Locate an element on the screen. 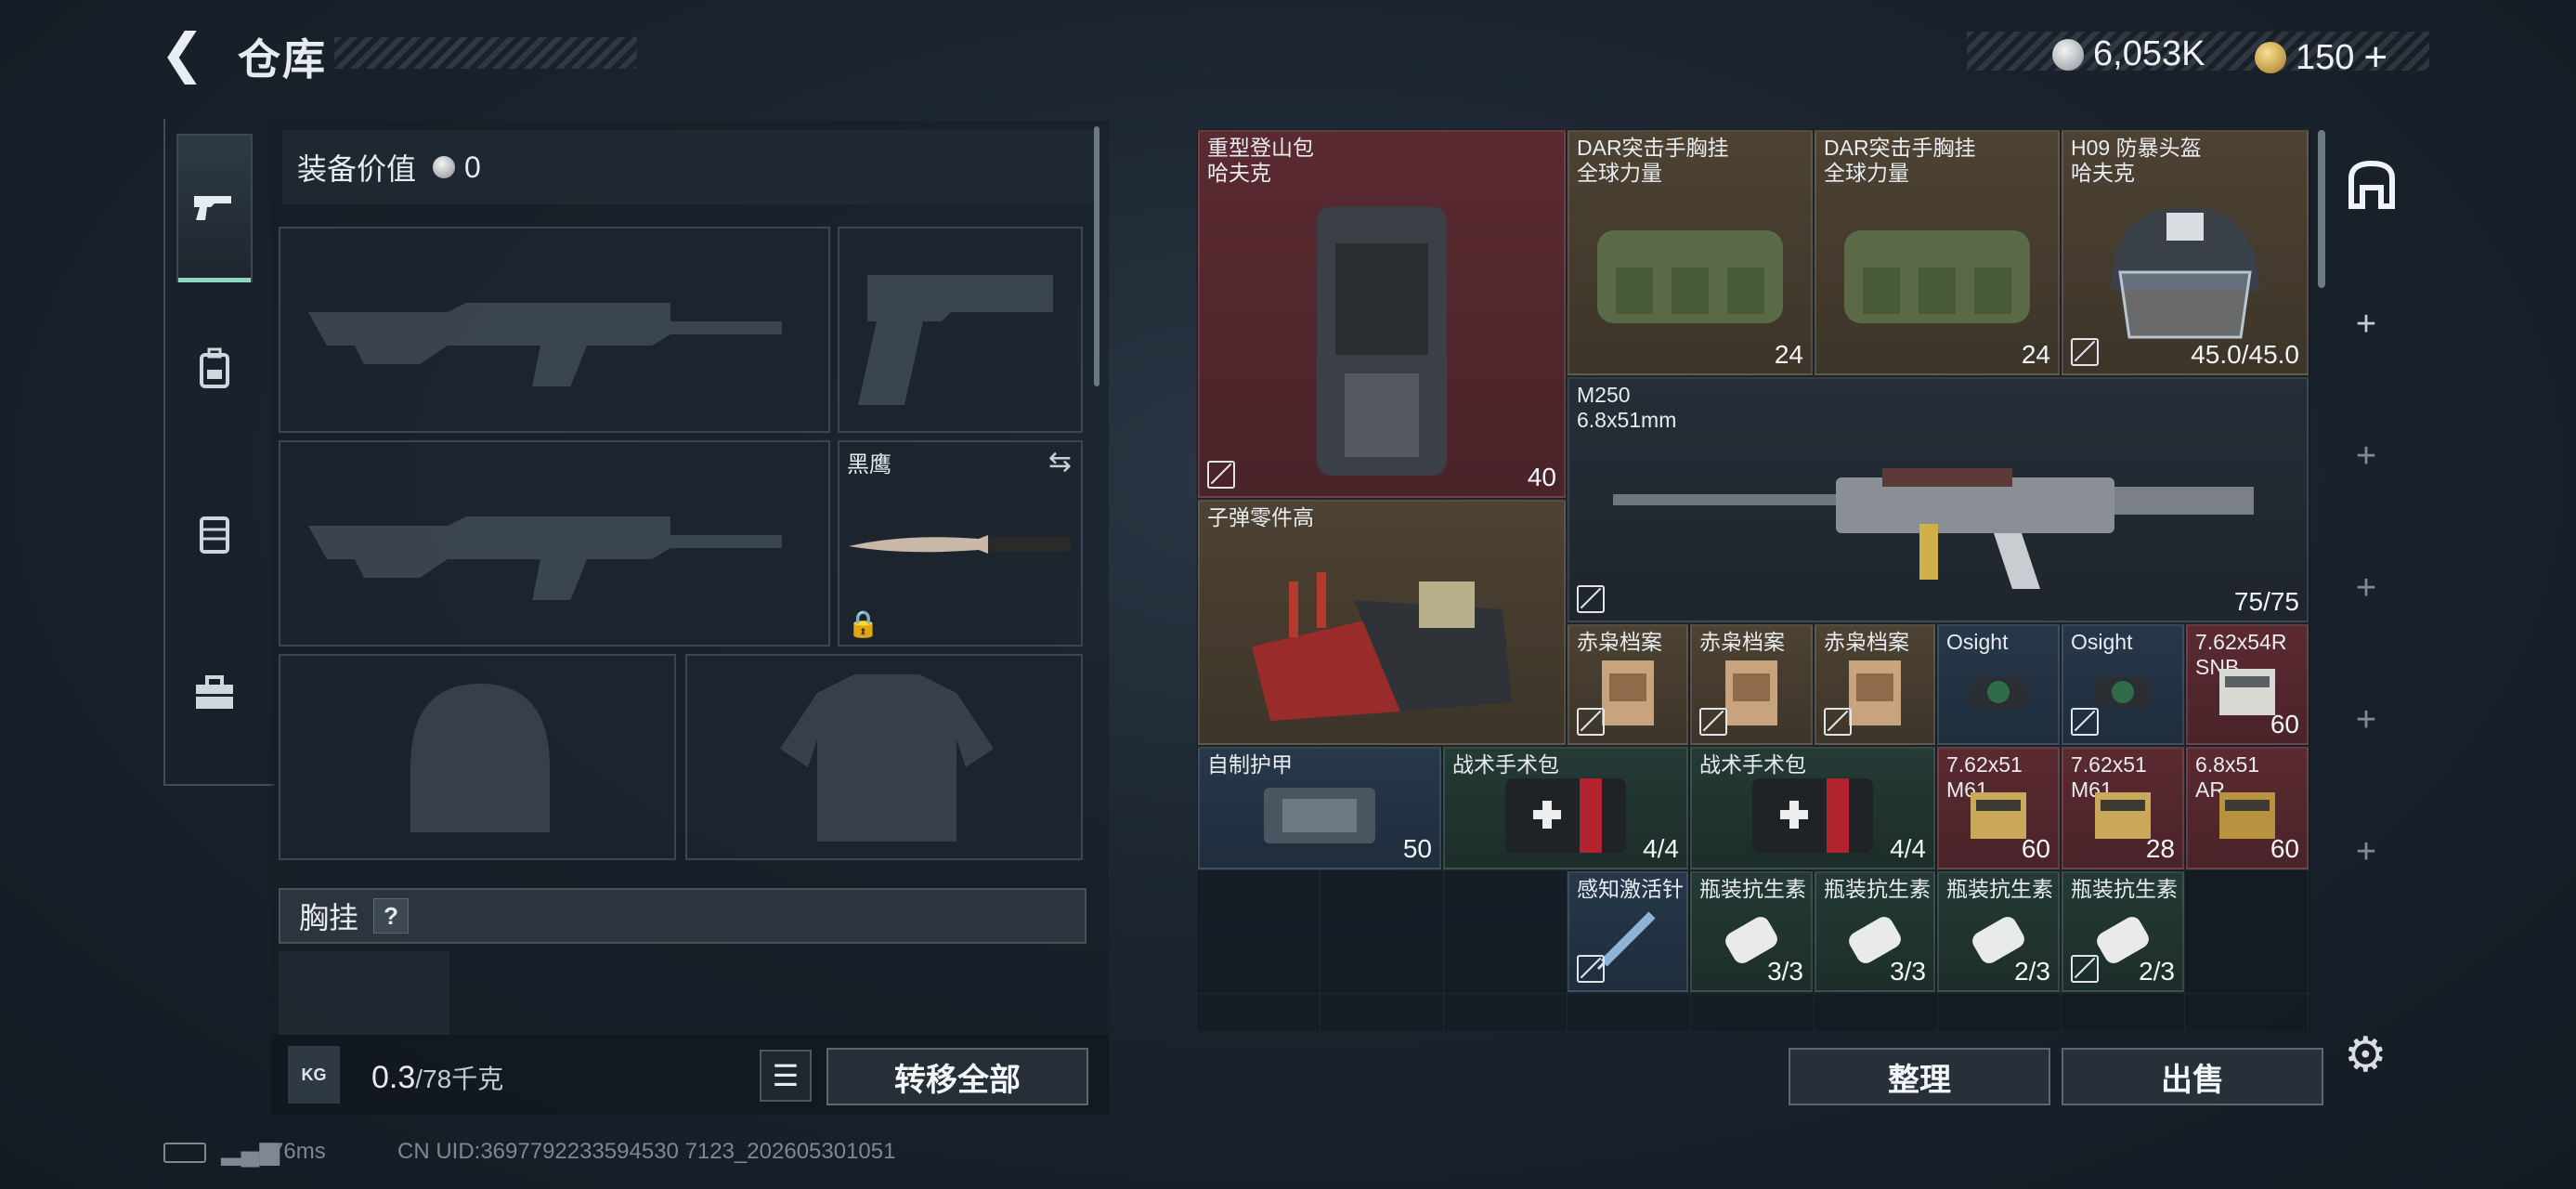  sell-button: 出售 is located at coordinates (2192, 1077).